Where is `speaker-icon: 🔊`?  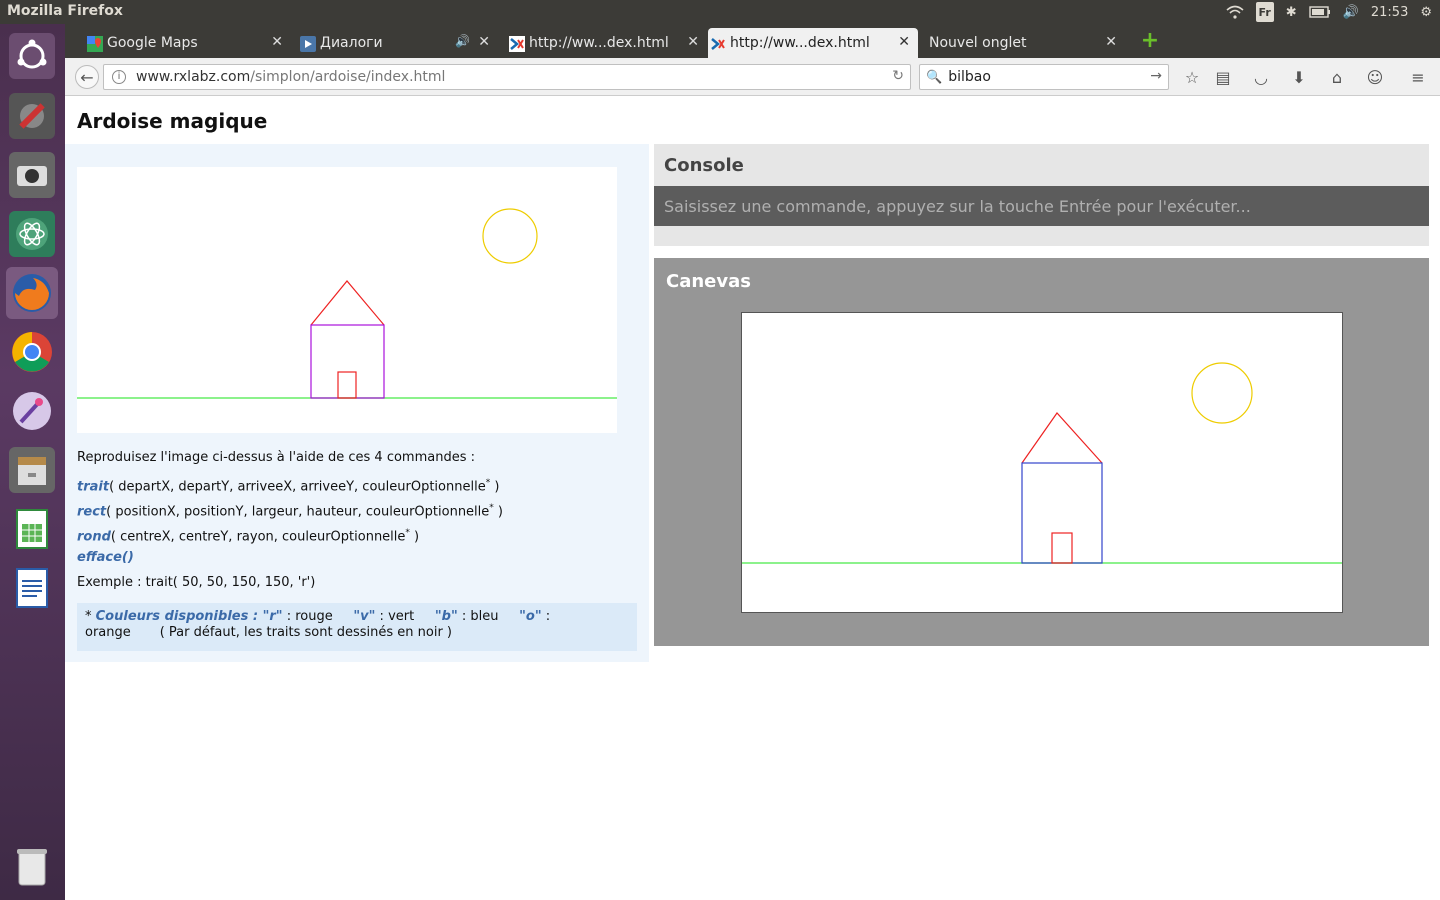 speaker-icon: 🔊 is located at coordinates (462, 41).